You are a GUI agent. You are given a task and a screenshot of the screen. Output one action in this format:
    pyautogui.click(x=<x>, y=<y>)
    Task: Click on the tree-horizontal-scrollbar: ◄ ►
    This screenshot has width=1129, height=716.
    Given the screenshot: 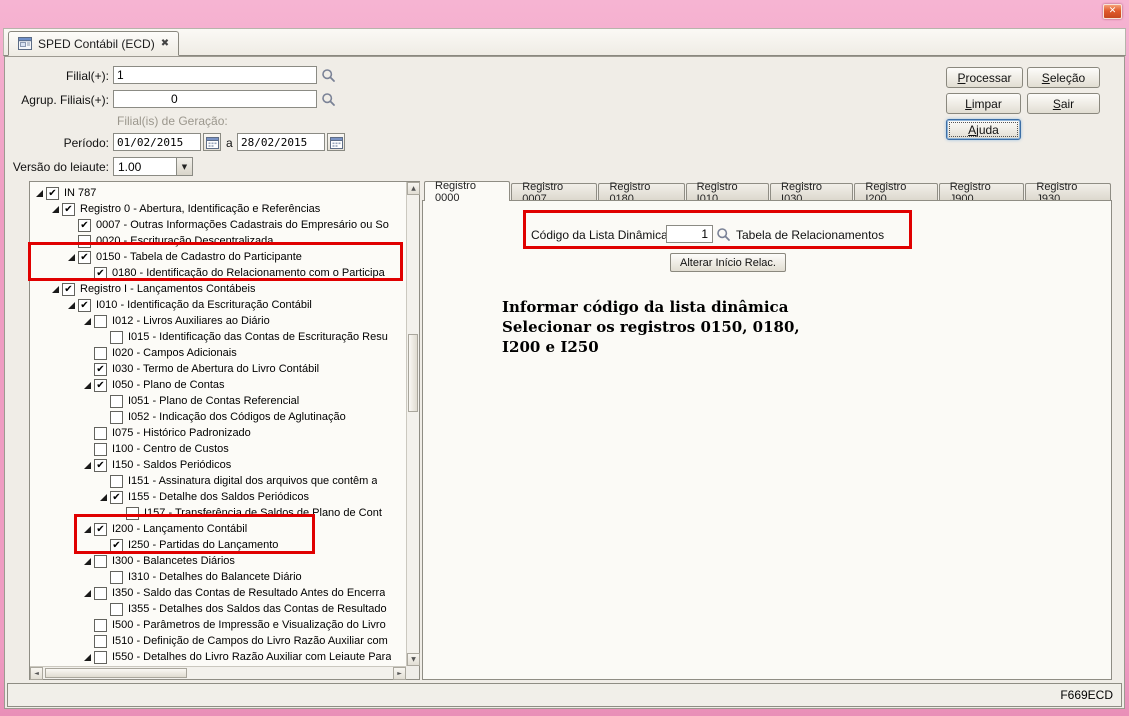 What is the action you would take?
    pyautogui.click(x=218, y=673)
    